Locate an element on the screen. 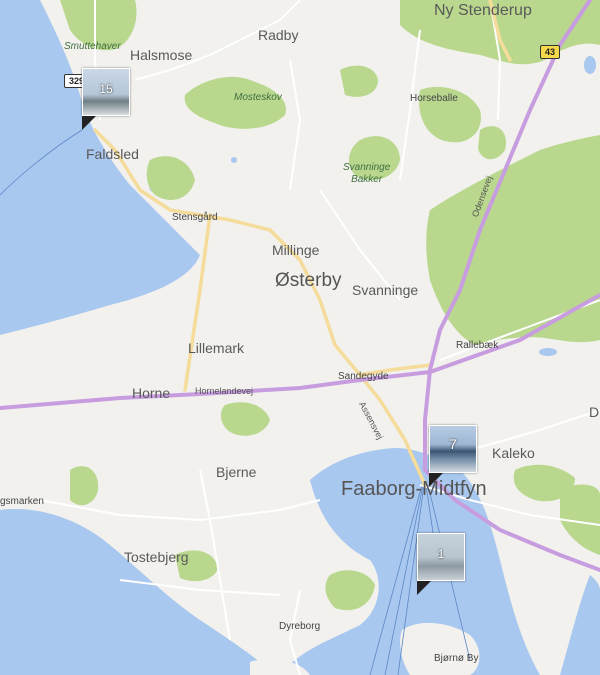 Image resolution: width=600 pixels, height=675 pixels. place-horseballe: Horseballe is located at coordinates (434, 98).